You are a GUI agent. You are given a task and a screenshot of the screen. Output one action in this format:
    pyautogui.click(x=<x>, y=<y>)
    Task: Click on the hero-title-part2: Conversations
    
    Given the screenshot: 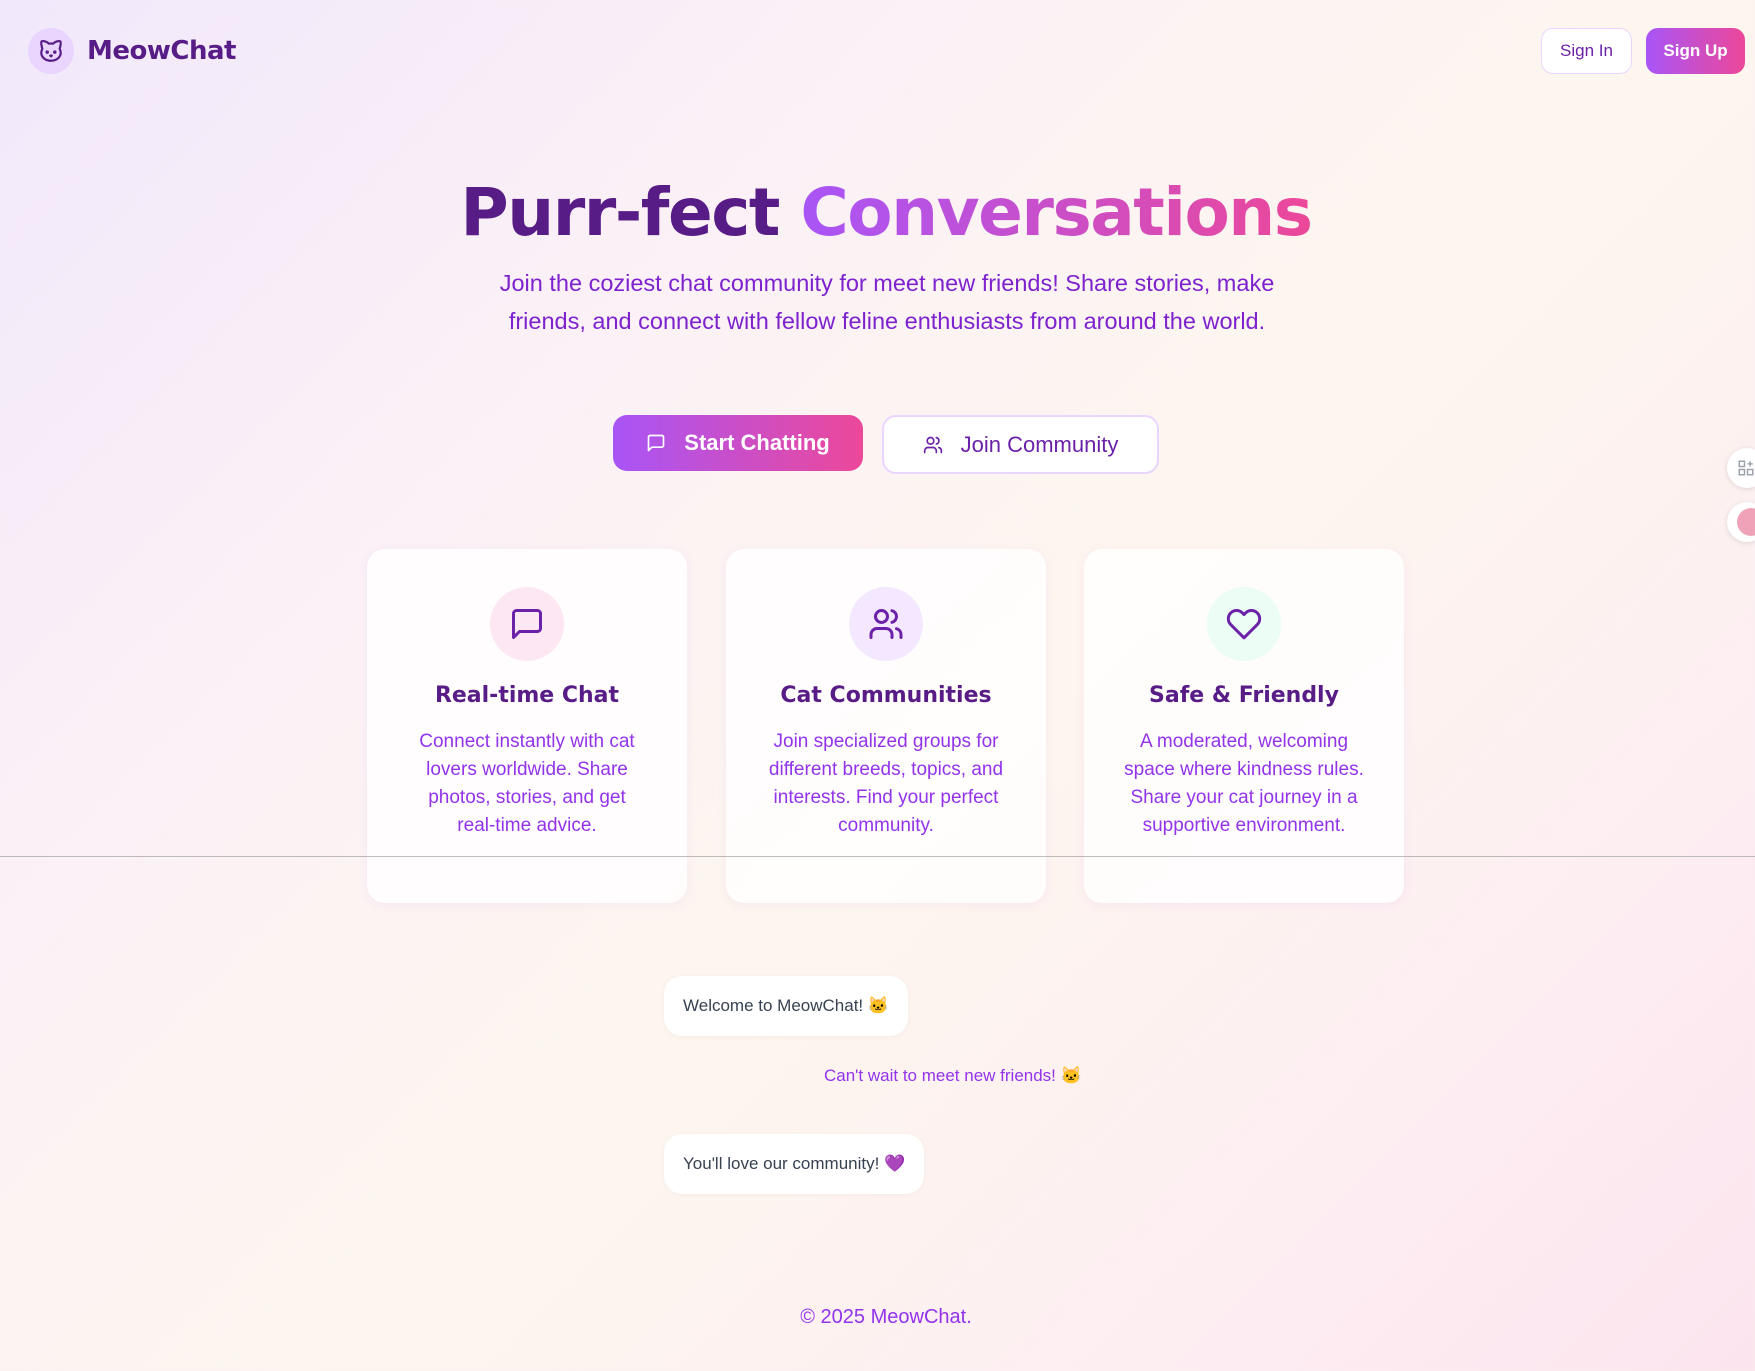 What is the action you would take?
    pyautogui.click(x=1056, y=212)
    